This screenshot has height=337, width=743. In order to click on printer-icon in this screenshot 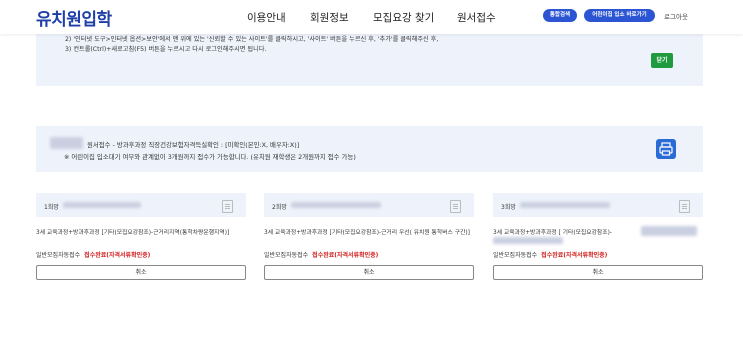, I will do `click(666, 149)`.